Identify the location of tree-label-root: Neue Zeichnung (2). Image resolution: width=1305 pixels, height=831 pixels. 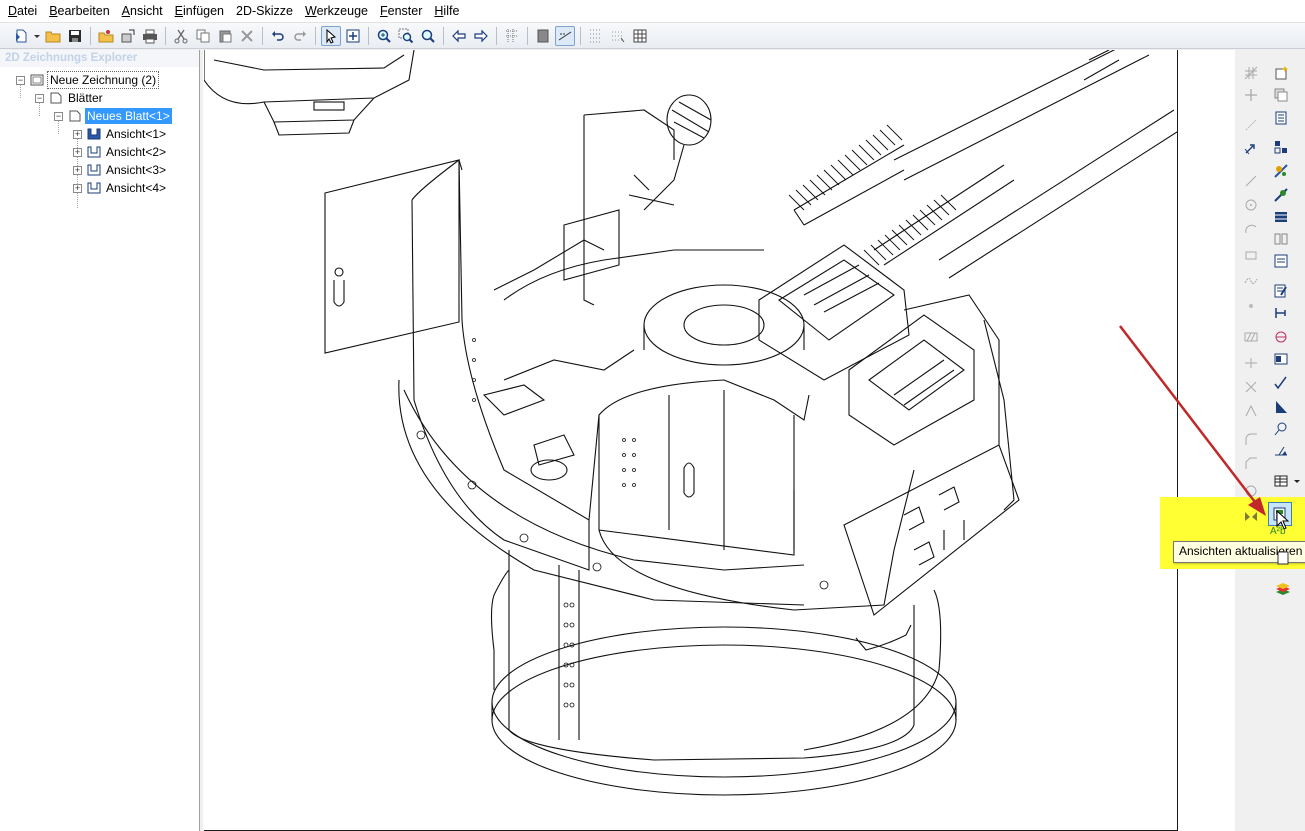
(103, 80).